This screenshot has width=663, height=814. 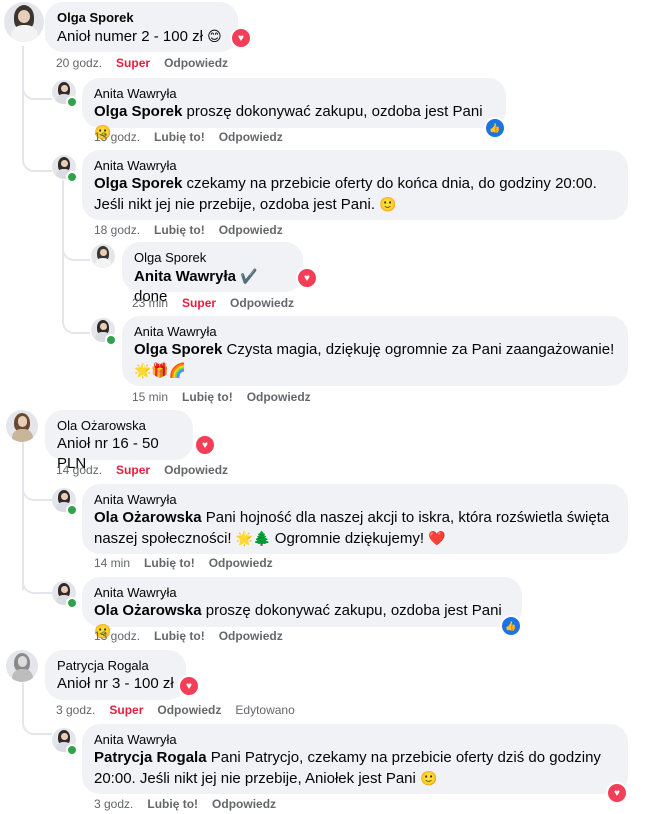 I want to click on comment-meta: 14 godz. Super Odpowiedz, so click(x=149, y=470).